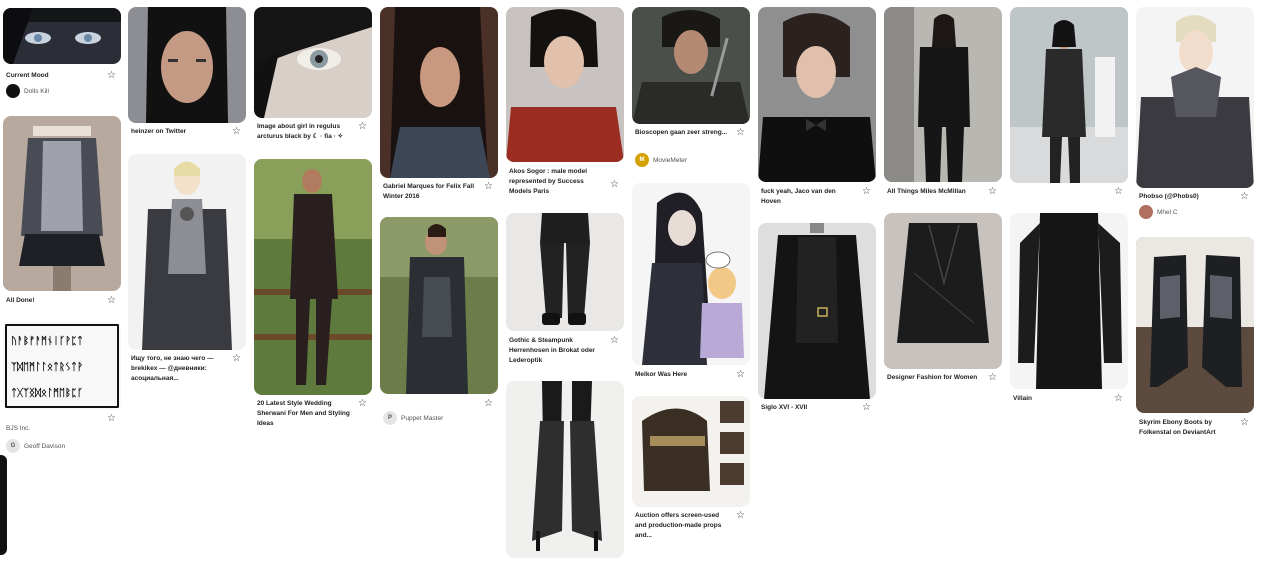 The width and height of the screenshot is (1261, 563). I want to click on pin-attribution: Mhel C, so click(1158, 212).